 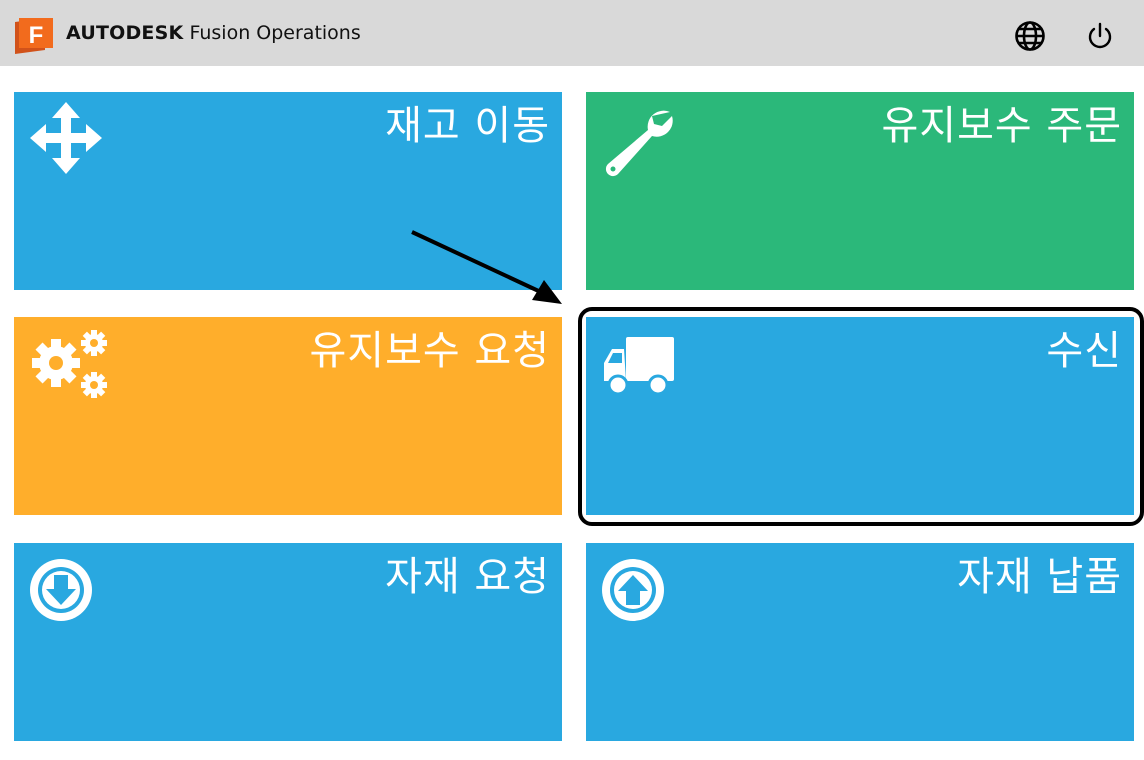 I want to click on brand-product: Fusion Operations, so click(x=275, y=33).